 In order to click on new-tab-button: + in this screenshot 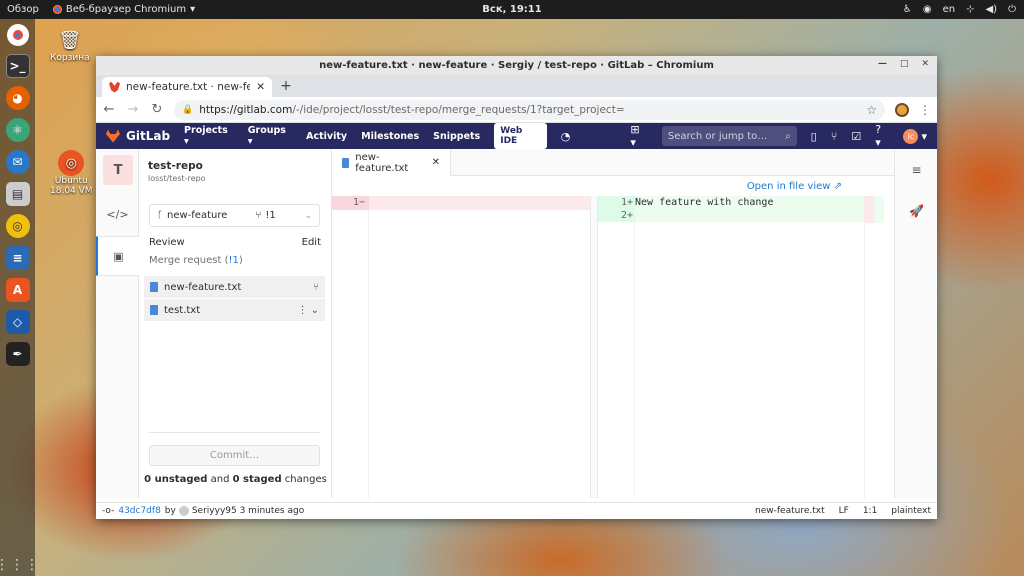, I will do `click(286, 86)`.